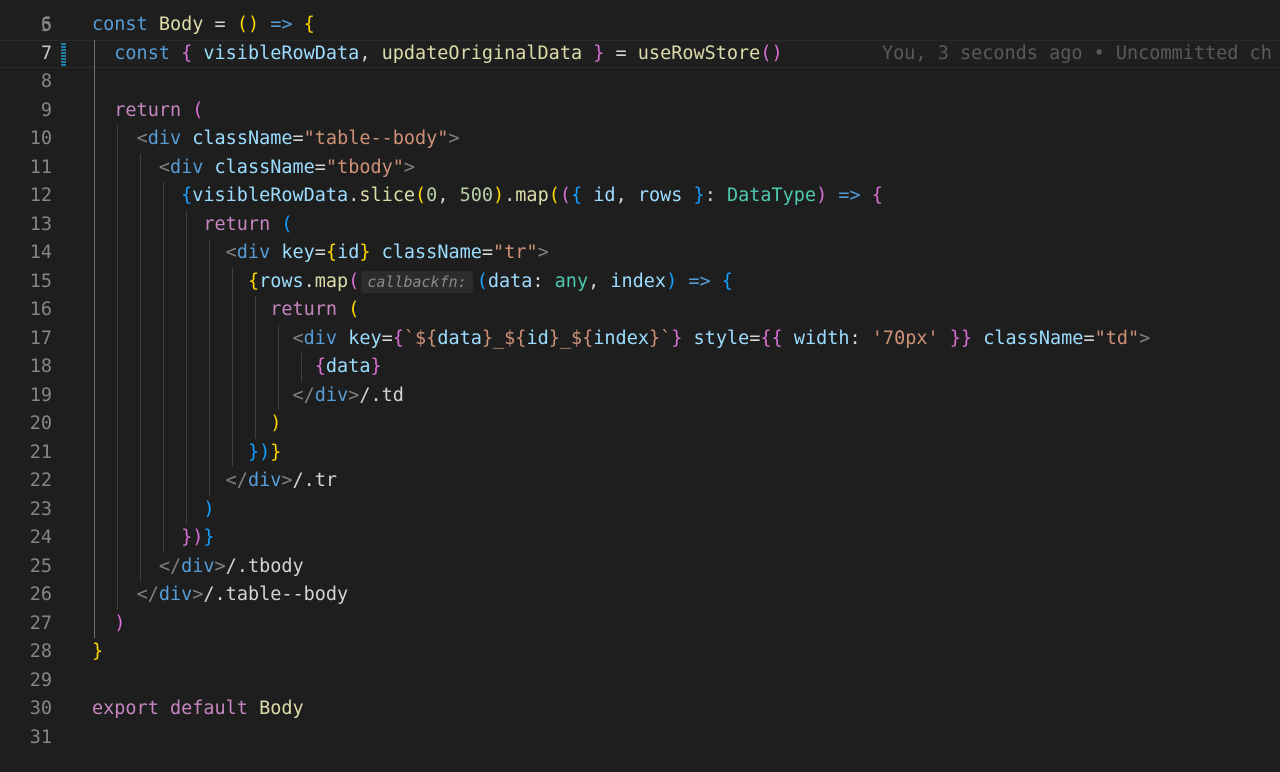 This screenshot has width=1280, height=772. I want to click on code-line: 20 ), so click(640, 424).